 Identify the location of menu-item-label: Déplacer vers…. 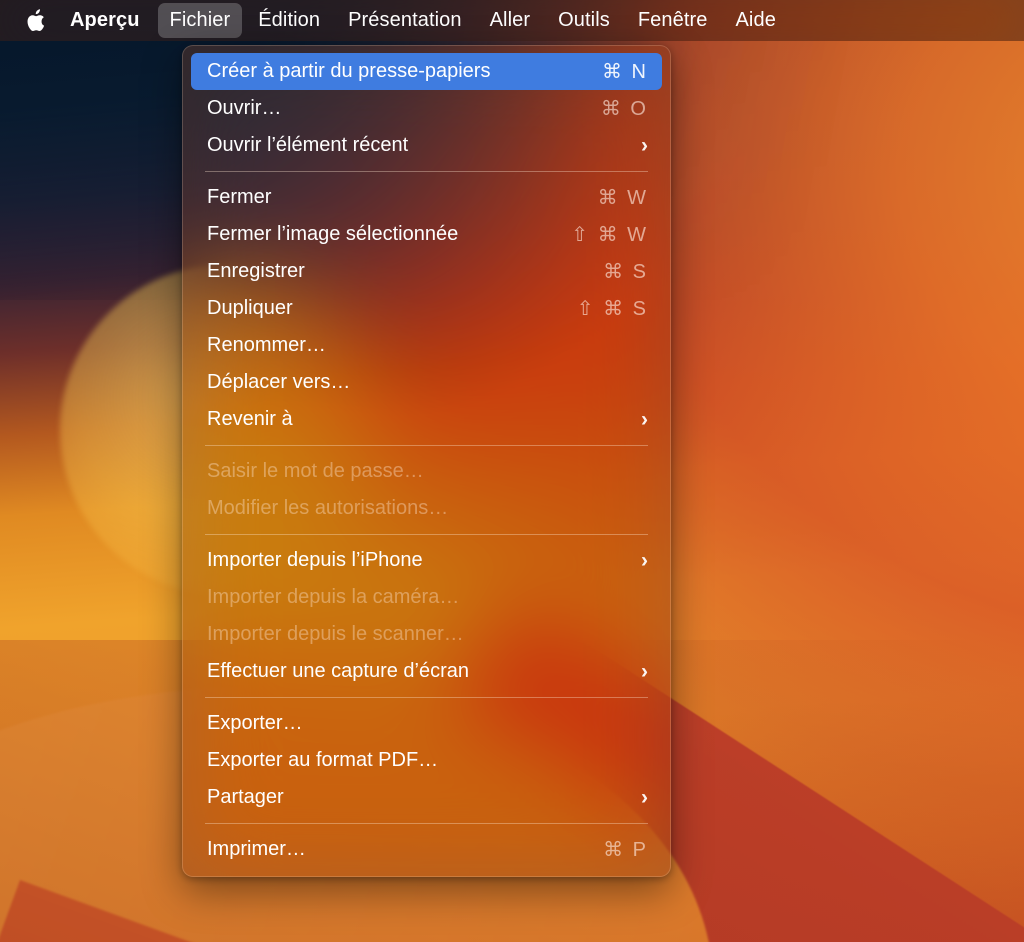
(279, 382).